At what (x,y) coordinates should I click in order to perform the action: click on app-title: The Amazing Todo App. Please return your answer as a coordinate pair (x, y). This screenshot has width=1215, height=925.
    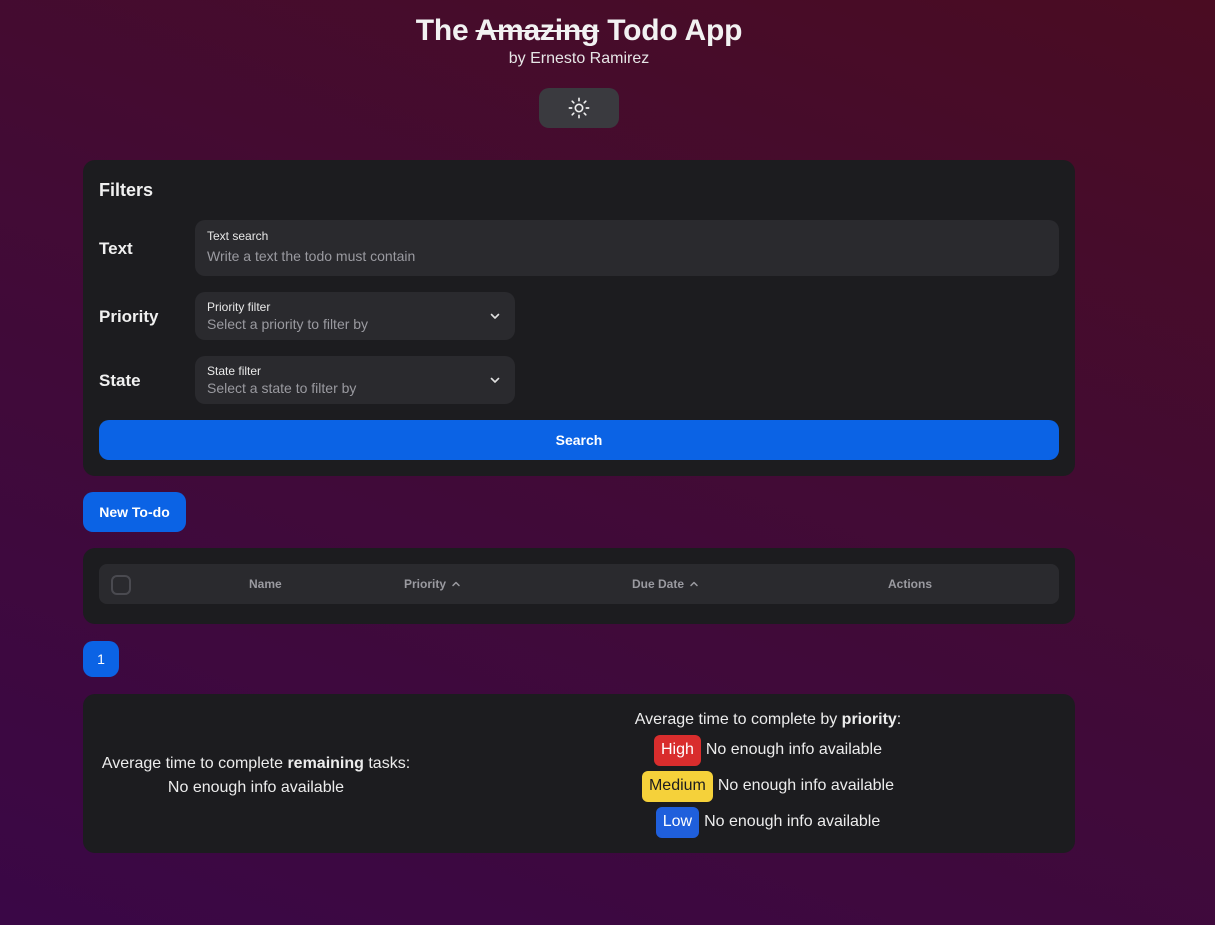
    Looking at the image, I should click on (579, 31).